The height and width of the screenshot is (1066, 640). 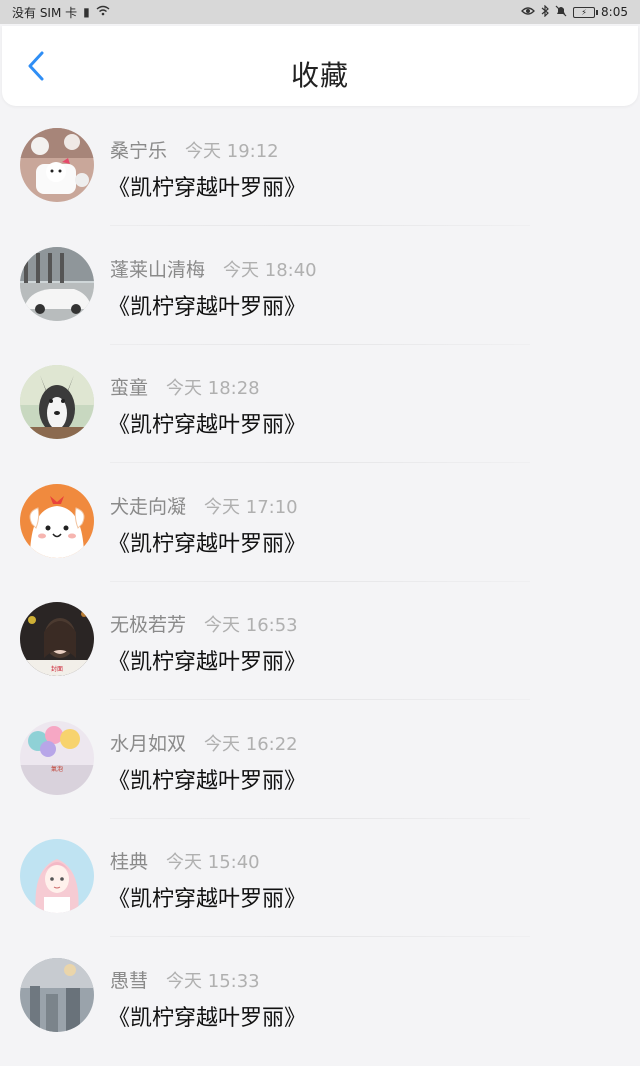 What do you see at coordinates (213, 387) in the screenshot?
I see `timestamp: 今天 18:28` at bounding box center [213, 387].